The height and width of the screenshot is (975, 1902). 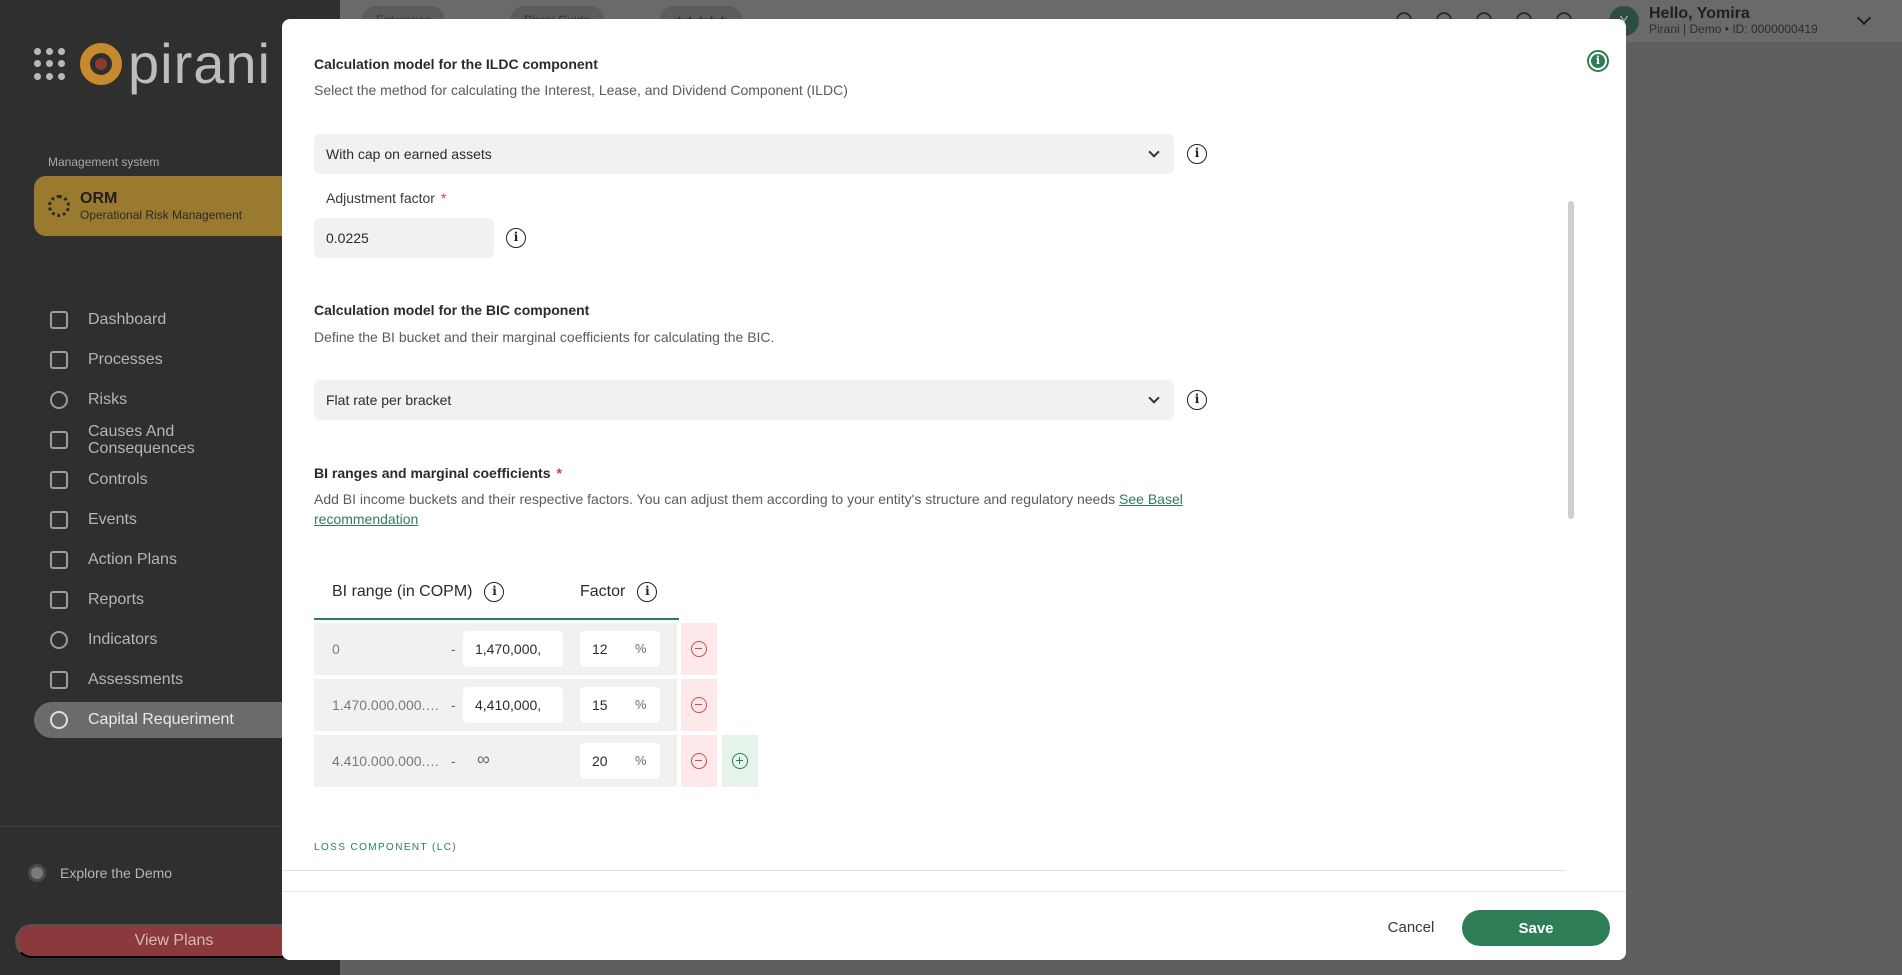 What do you see at coordinates (50, 64) in the screenshot?
I see `app-grid-icon` at bounding box center [50, 64].